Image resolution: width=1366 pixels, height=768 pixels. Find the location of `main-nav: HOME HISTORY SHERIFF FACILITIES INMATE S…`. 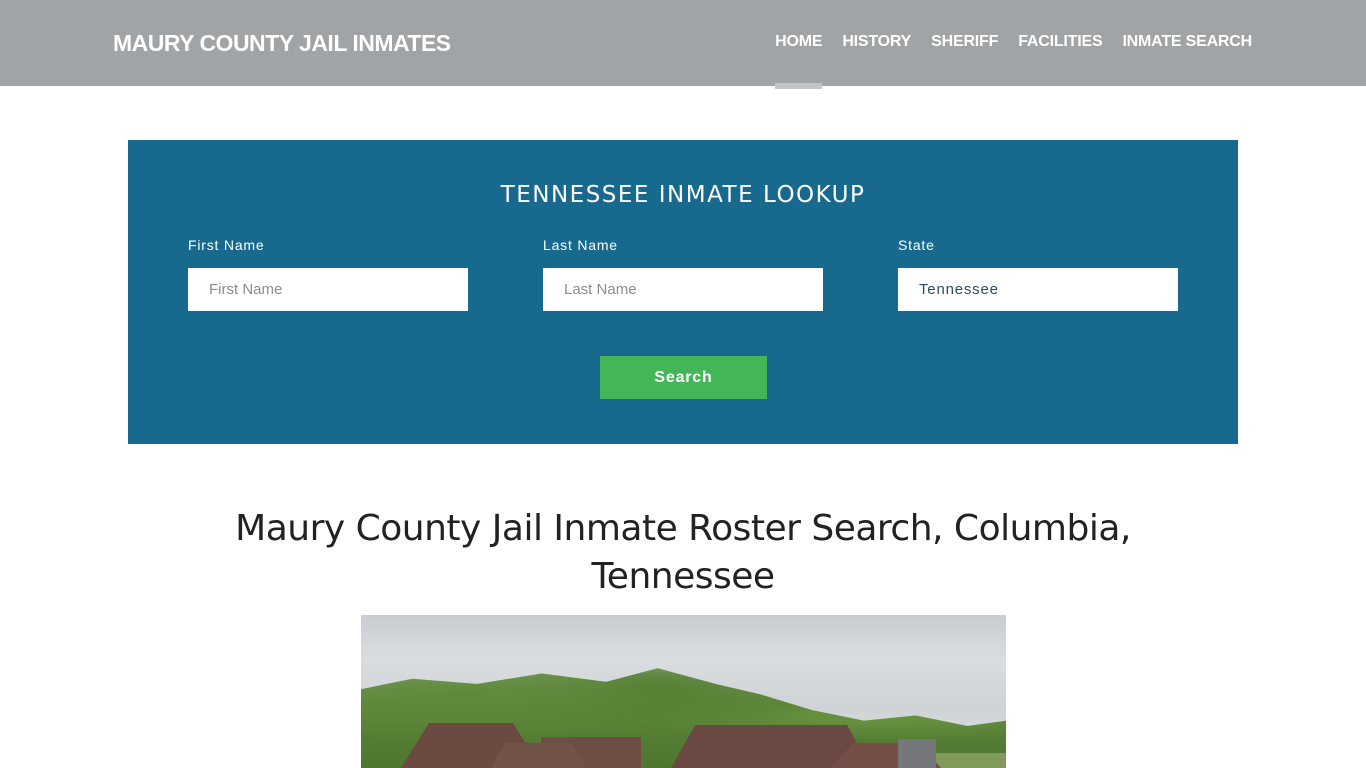

main-nav: HOME HISTORY SHERIFF FACILITIES INMATE S… is located at coordinates (1003, 61).